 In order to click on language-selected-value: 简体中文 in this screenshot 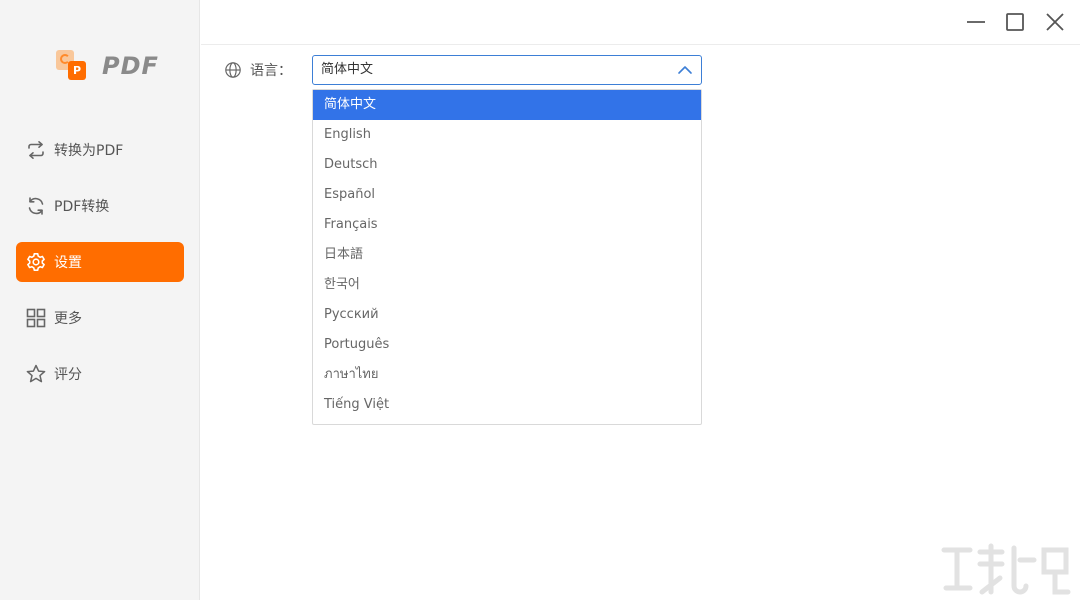, I will do `click(347, 69)`.